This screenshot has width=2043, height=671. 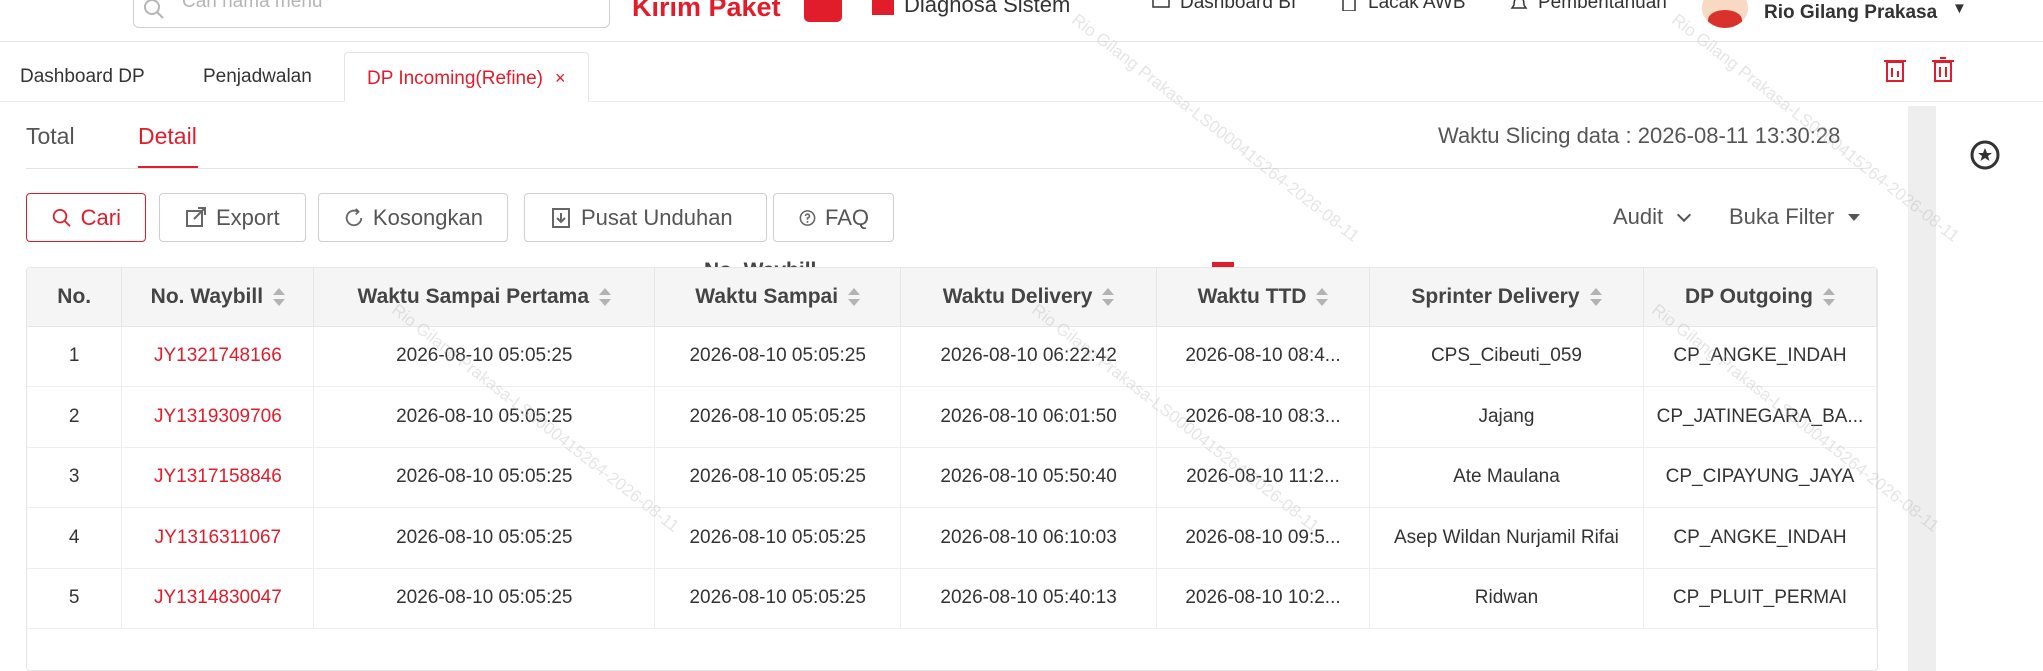 I want to click on user-name: Rio Gilang Prakasa, so click(x=1850, y=13).